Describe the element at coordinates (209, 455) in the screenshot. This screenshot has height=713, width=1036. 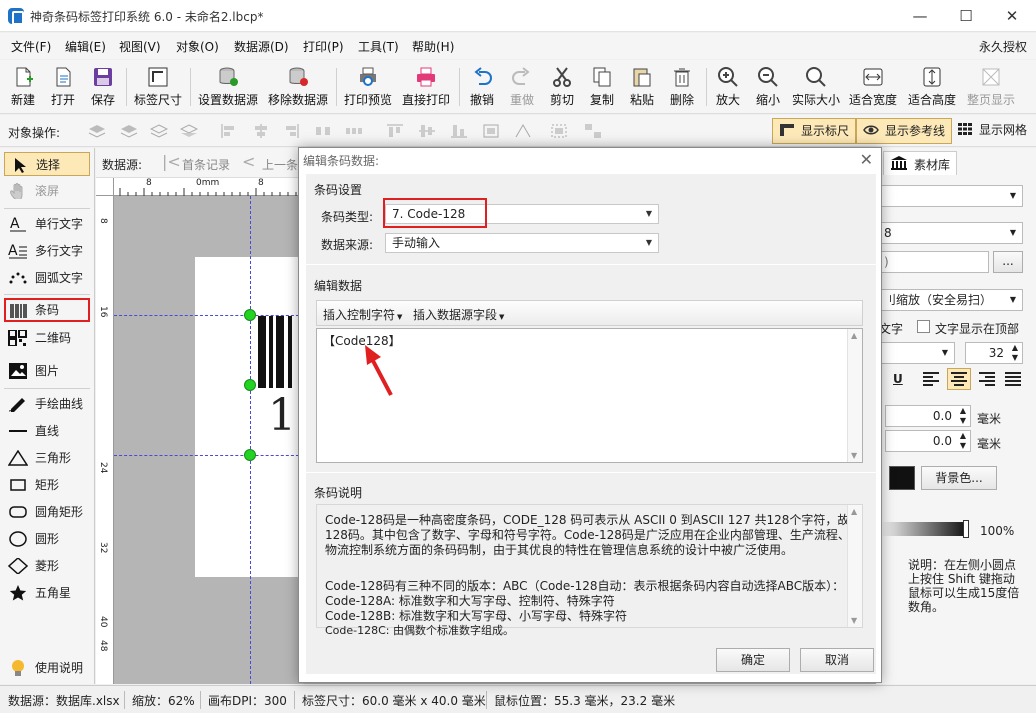
I see `horizontal-guide-line` at that location.